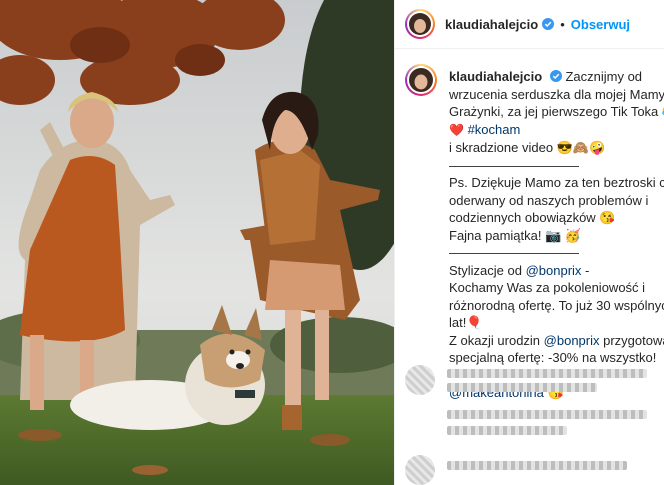  I want to click on hashtag-link: #kocham, so click(494, 129).